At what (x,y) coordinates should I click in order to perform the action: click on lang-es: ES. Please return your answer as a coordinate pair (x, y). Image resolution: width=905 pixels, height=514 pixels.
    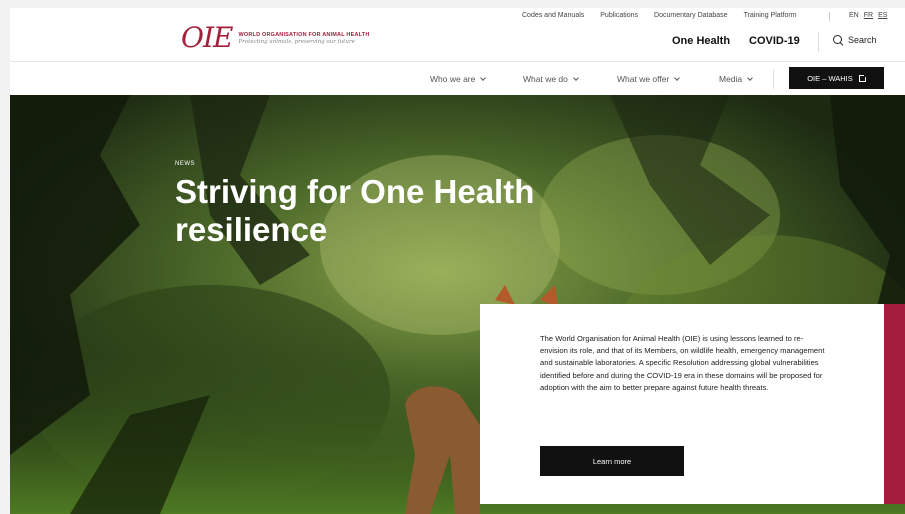
    Looking at the image, I should click on (882, 15).